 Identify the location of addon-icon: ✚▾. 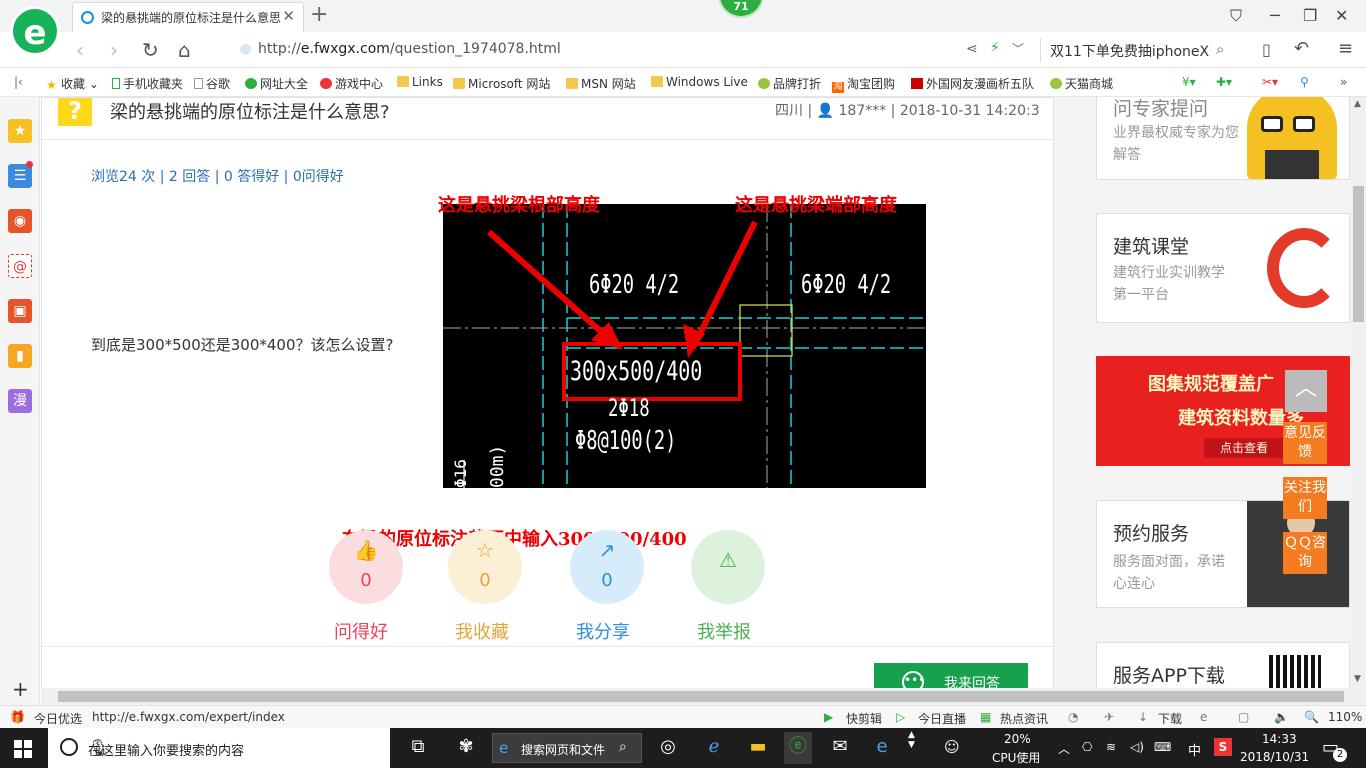
(1224, 82).